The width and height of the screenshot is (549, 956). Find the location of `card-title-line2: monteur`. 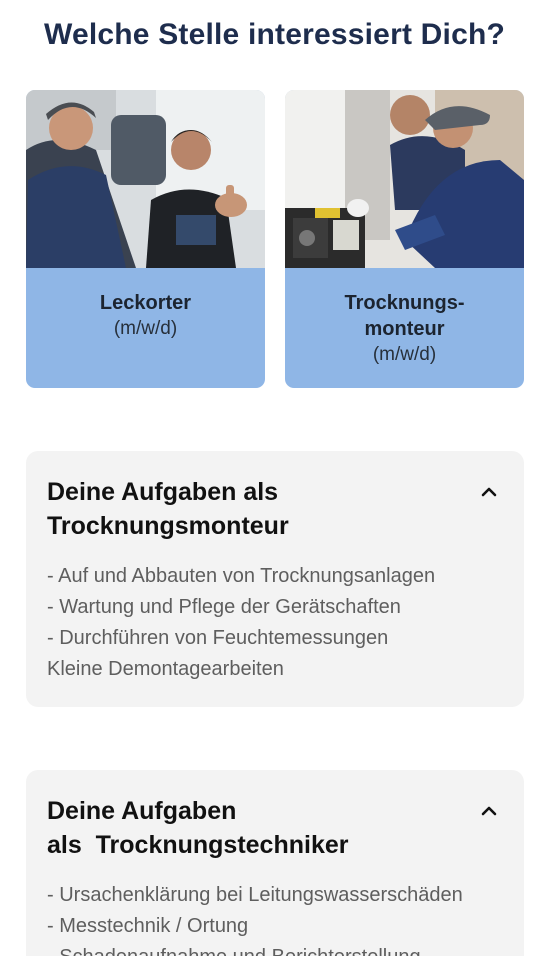

card-title-line2: monteur is located at coordinates (404, 329).